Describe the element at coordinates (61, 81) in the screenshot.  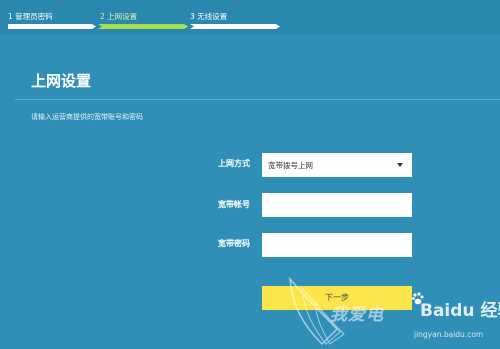
I see `page-title: 上网设置` at that location.